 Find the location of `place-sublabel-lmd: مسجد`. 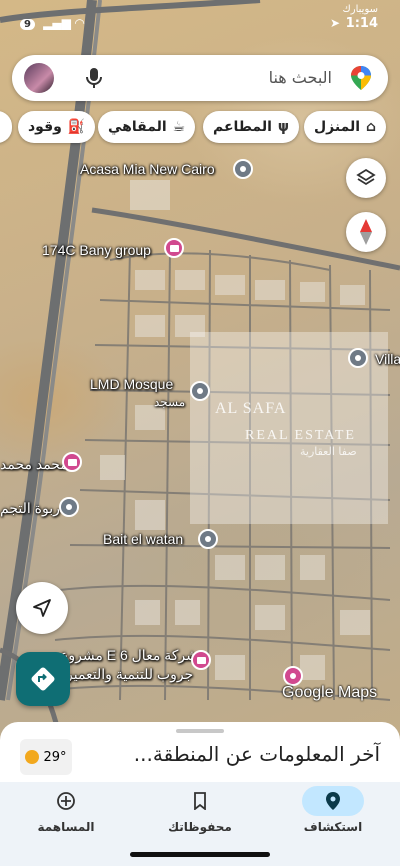

place-sublabel-lmd: مسجد is located at coordinates (170, 402).